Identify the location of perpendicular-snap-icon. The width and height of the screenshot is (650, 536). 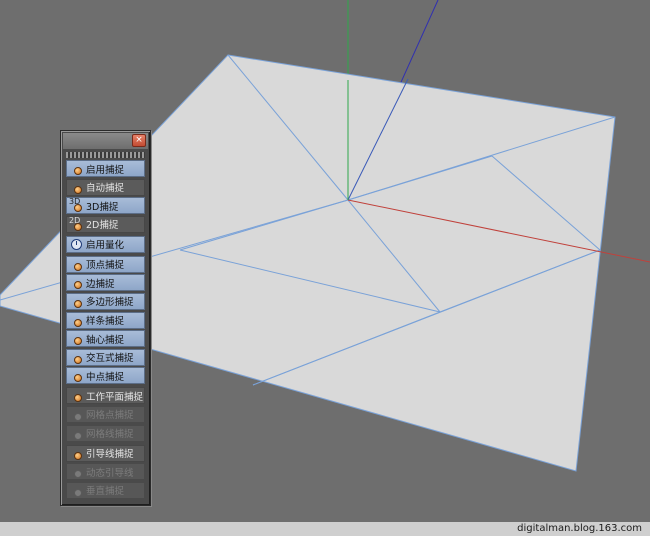
(76, 490).